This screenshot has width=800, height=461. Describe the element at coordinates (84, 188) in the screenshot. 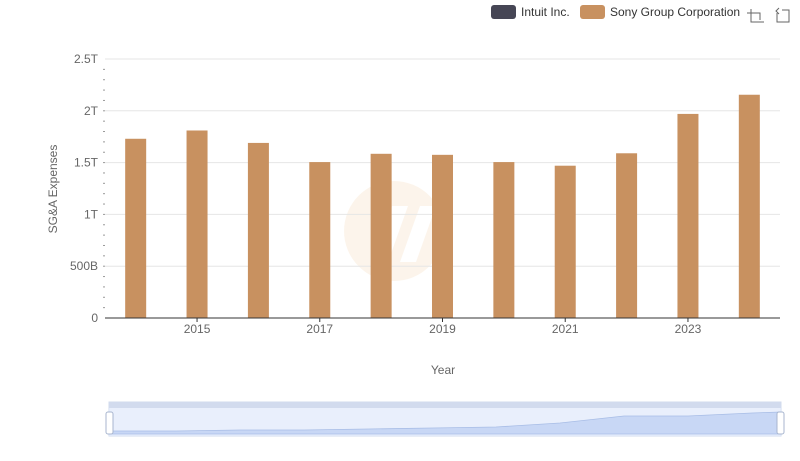

I see `y-axis: 0 500B 1T 1.5T 2T 2.5T` at that location.